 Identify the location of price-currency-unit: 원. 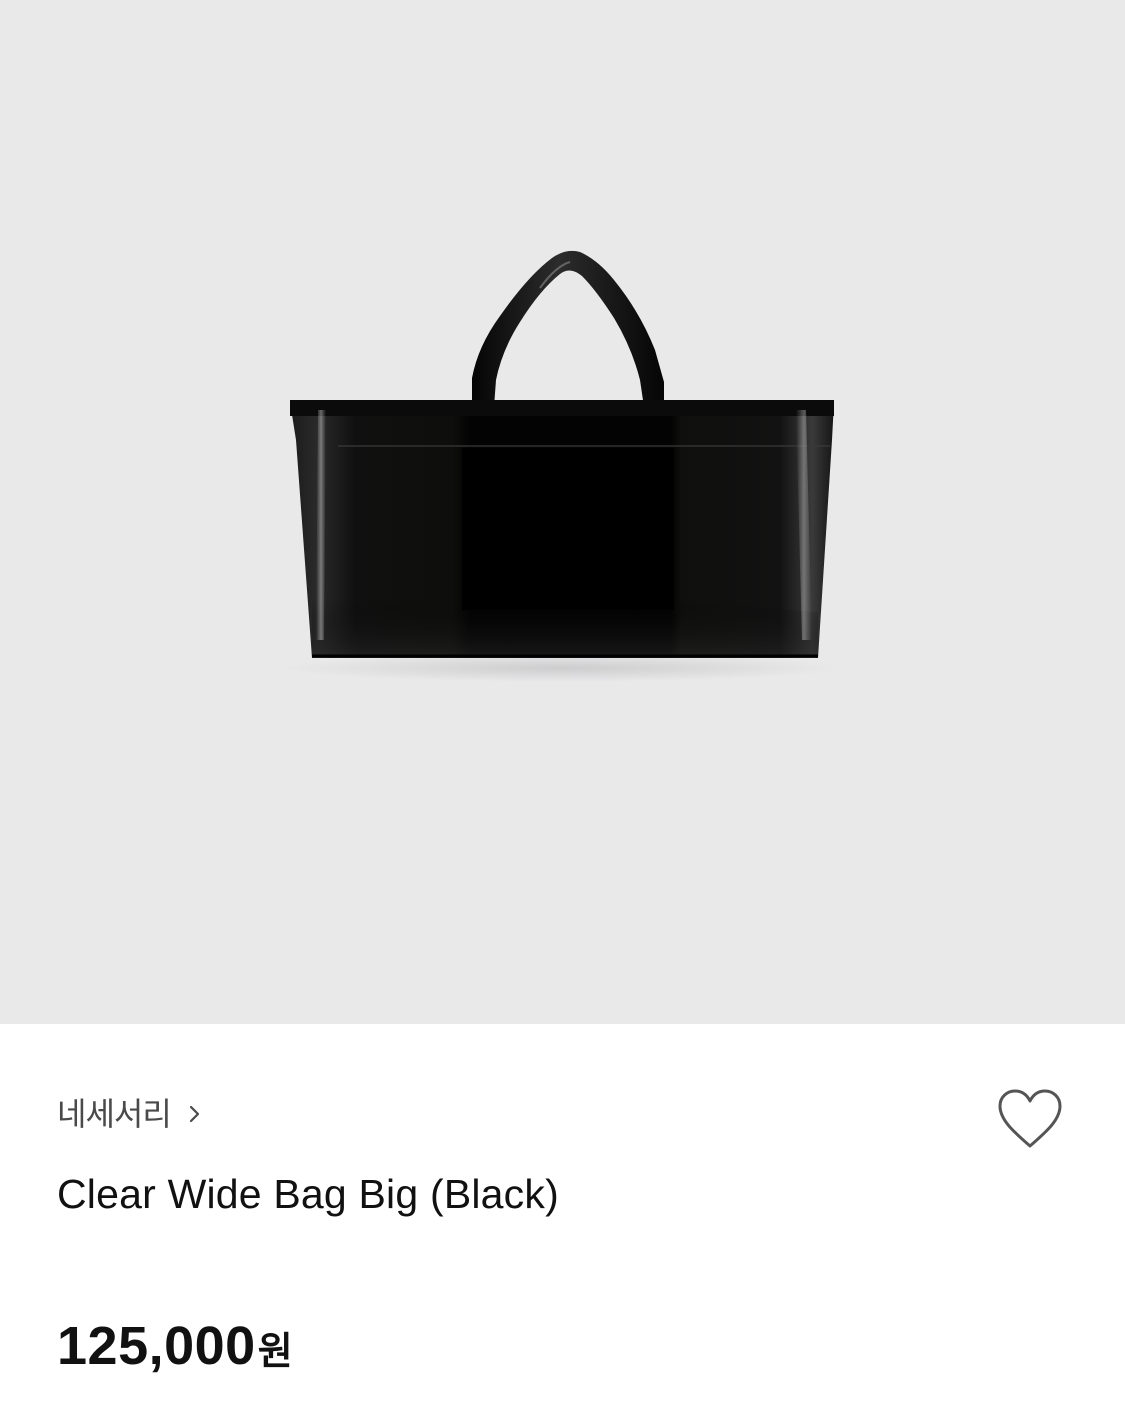
(275, 1351).